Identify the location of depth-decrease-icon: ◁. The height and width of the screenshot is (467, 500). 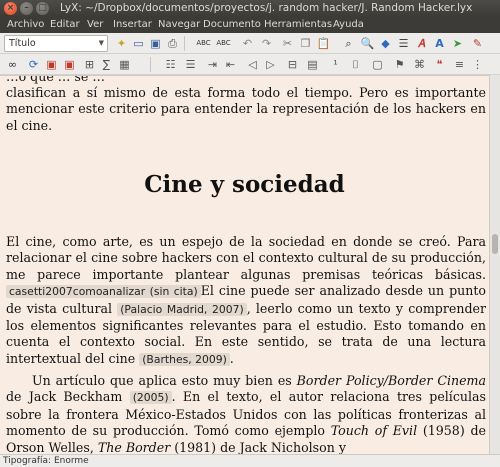
(252, 64).